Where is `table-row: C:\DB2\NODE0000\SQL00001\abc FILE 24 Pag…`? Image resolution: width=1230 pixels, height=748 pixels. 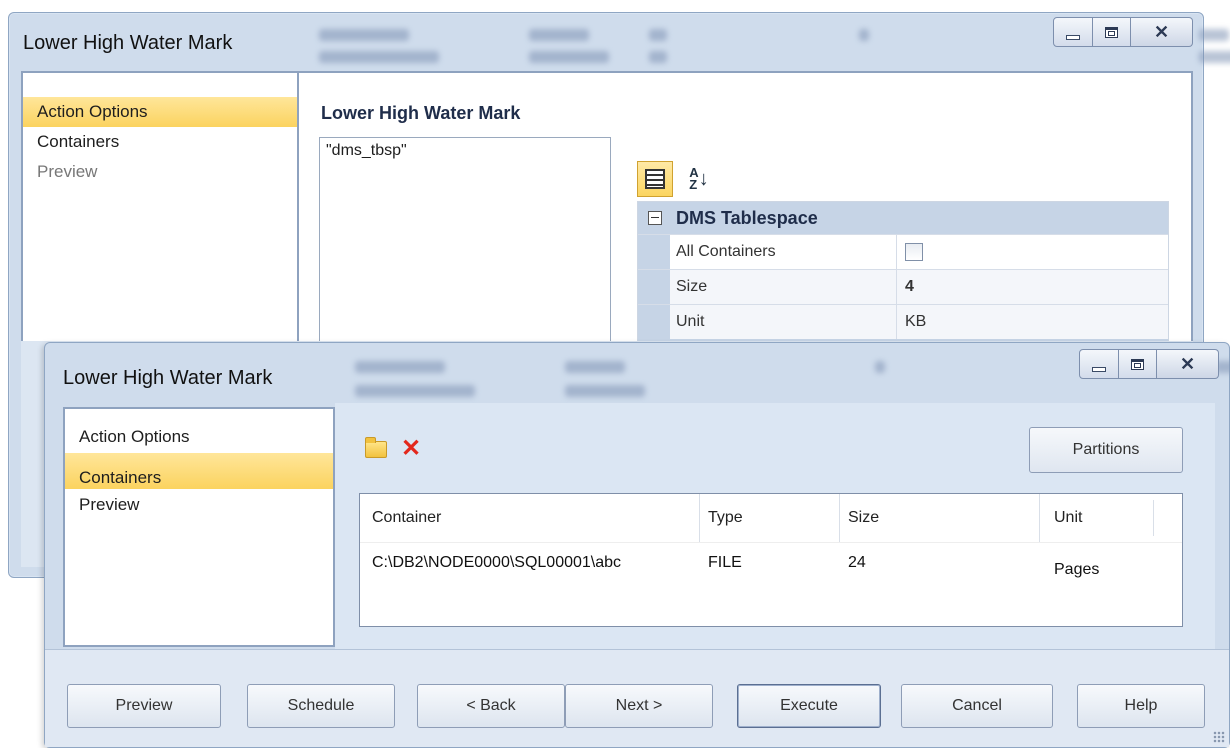
table-row: C:\DB2\NODE0000\SQL00001\abc FILE 24 Pag… is located at coordinates (771, 563).